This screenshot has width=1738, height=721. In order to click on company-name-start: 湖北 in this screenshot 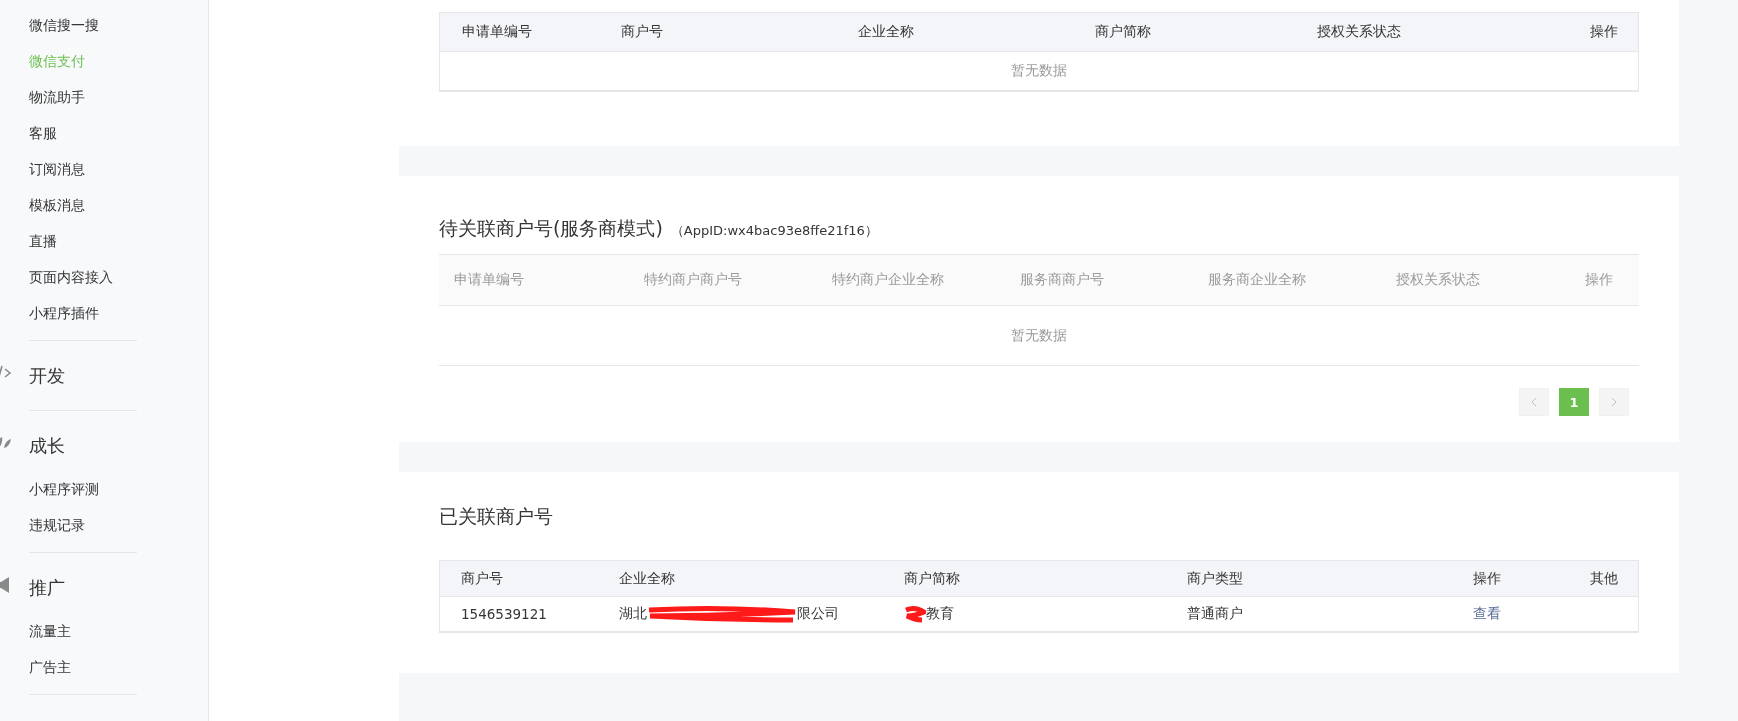, I will do `click(633, 614)`.